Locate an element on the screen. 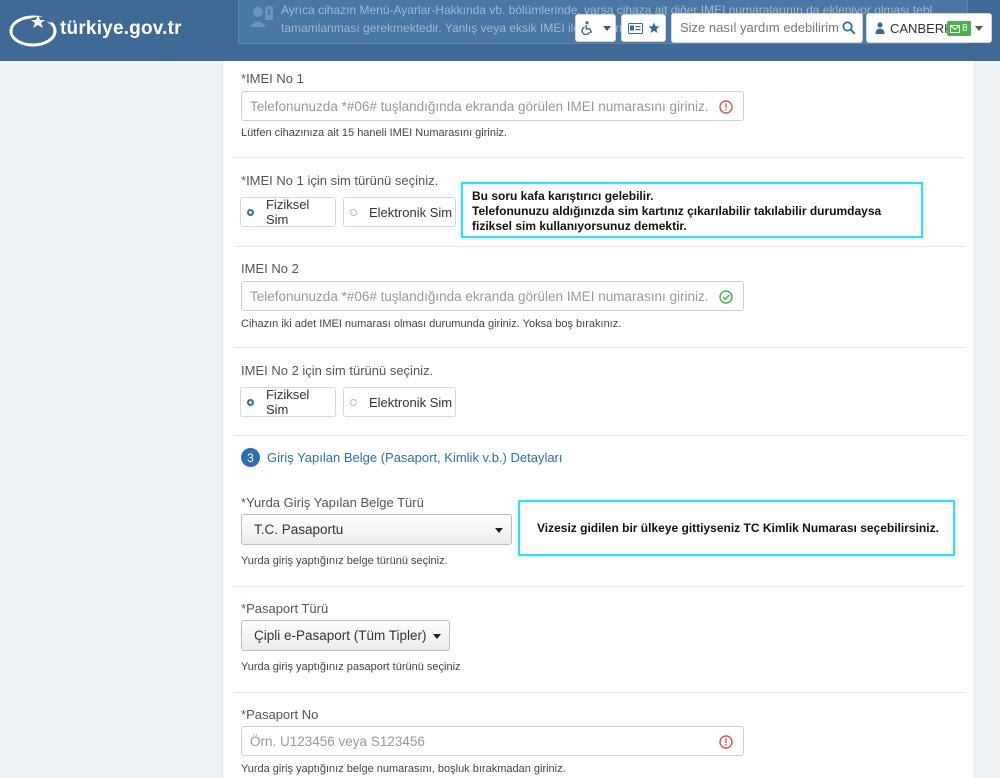  passport-no-placeholder: Örn. U123456 veya S123456 is located at coordinates (337, 741).